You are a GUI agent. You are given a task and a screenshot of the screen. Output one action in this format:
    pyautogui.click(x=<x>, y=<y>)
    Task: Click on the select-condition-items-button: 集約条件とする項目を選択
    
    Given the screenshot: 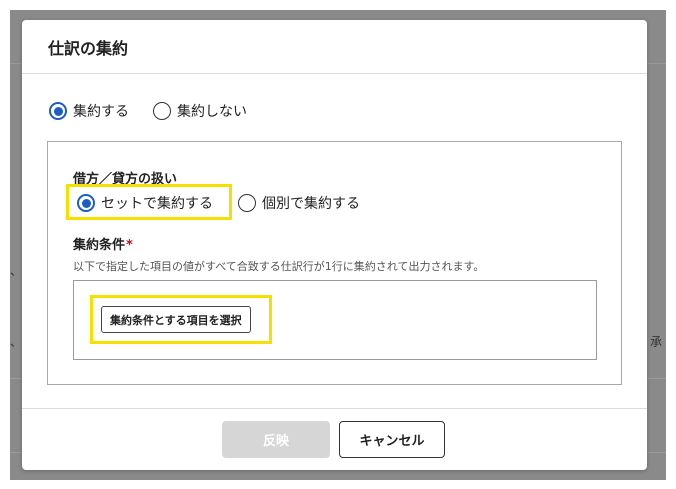 What is the action you would take?
    pyautogui.click(x=176, y=319)
    